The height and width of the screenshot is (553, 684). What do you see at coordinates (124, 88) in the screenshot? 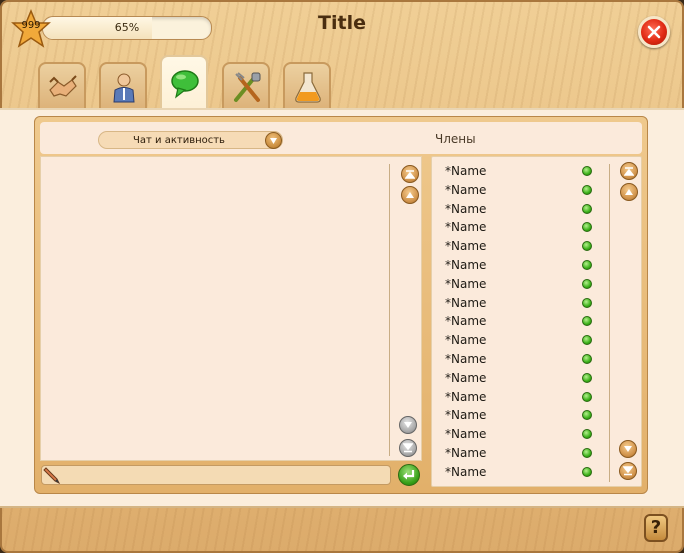
I see `person-icon` at bounding box center [124, 88].